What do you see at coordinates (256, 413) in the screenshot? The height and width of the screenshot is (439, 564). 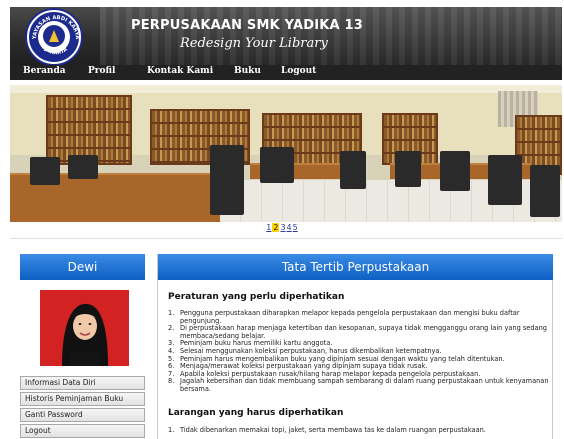 I see `prohibitions-heading: Larangan yang harus diperhatikan` at bounding box center [256, 413].